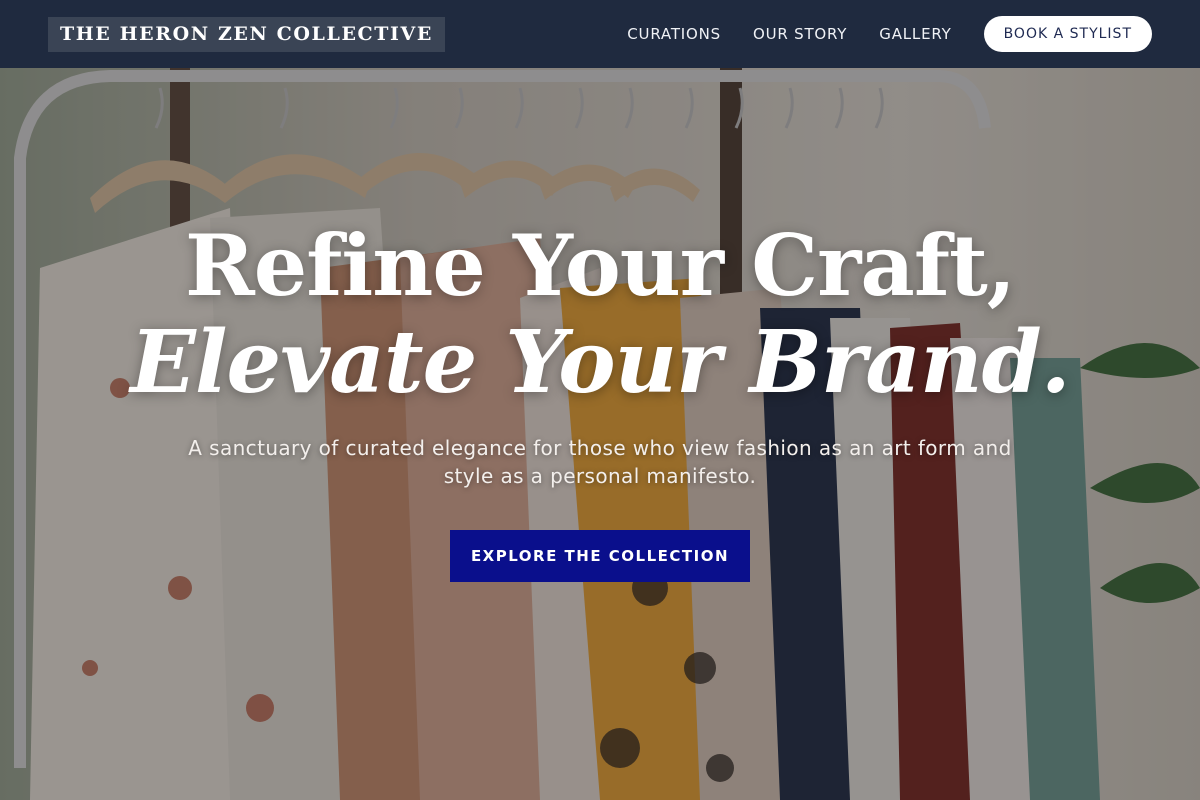 The height and width of the screenshot is (800, 1200). I want to click on explore-collection-button: EXPLORE THE COLLECTION, so click(600, 556).